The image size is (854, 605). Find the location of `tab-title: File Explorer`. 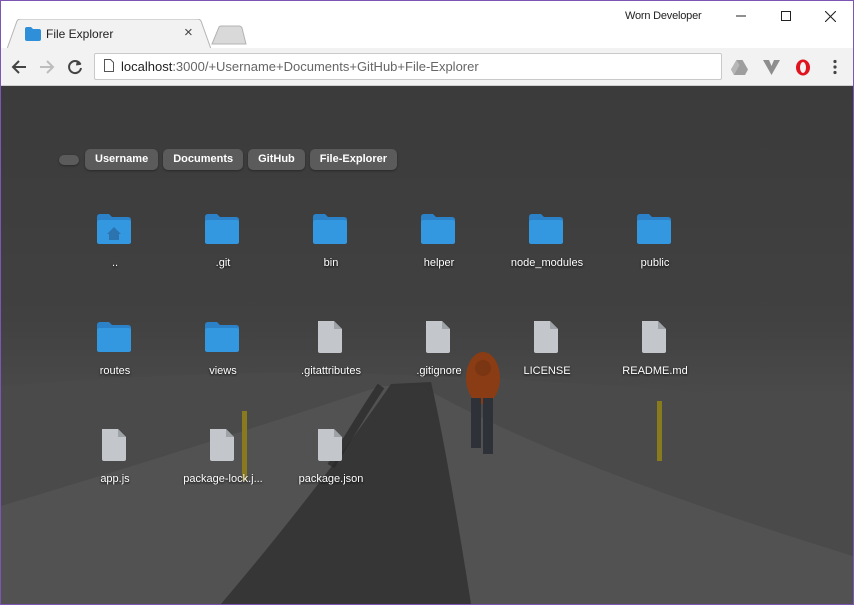

tab-title: File Explorer is located at coordinates (80, 34).